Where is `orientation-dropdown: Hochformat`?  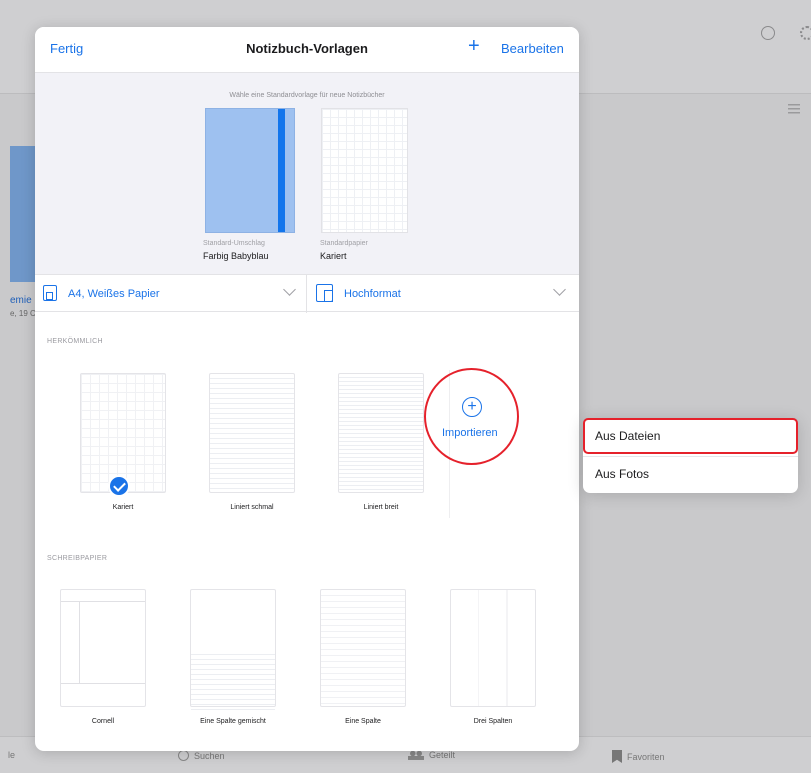
orientation-dropdown: Hochformat is located at coordinates (372, 294).